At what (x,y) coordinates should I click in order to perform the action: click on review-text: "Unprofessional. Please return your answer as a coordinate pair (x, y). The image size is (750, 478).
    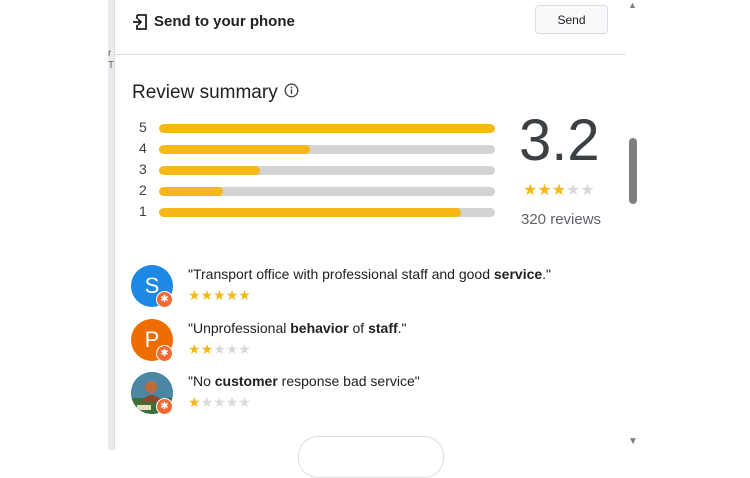
    Looking at the image, I should click on (239, 328).